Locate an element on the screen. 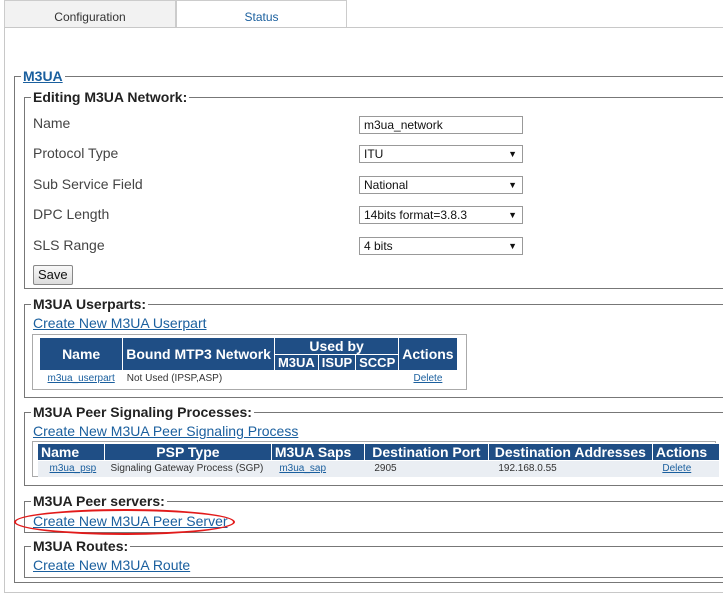 The height and width of the screenshot is (600, 723). routes-legend: M3UA Routes: is located at coordinates (81, 546).